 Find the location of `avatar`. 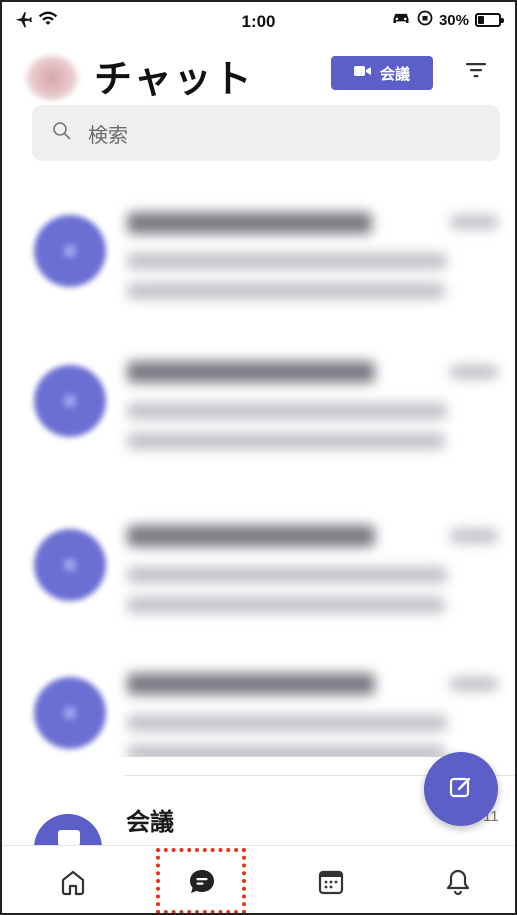

avatar is located at coordinates (52, 78).